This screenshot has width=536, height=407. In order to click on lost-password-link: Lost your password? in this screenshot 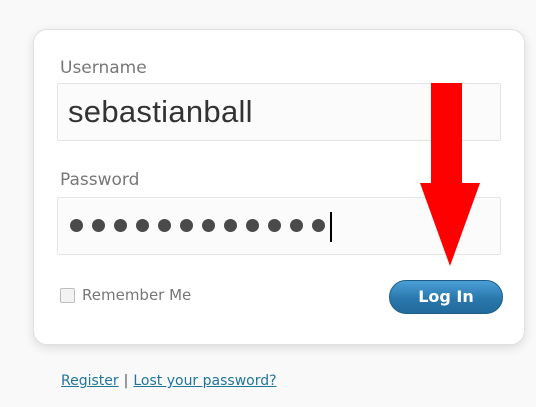, I will do `click(204, 381)`.